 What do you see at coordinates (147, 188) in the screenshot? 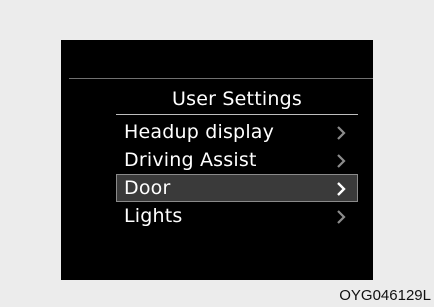
I see `menu-item-label: Door` at bounding box center [147, 188].